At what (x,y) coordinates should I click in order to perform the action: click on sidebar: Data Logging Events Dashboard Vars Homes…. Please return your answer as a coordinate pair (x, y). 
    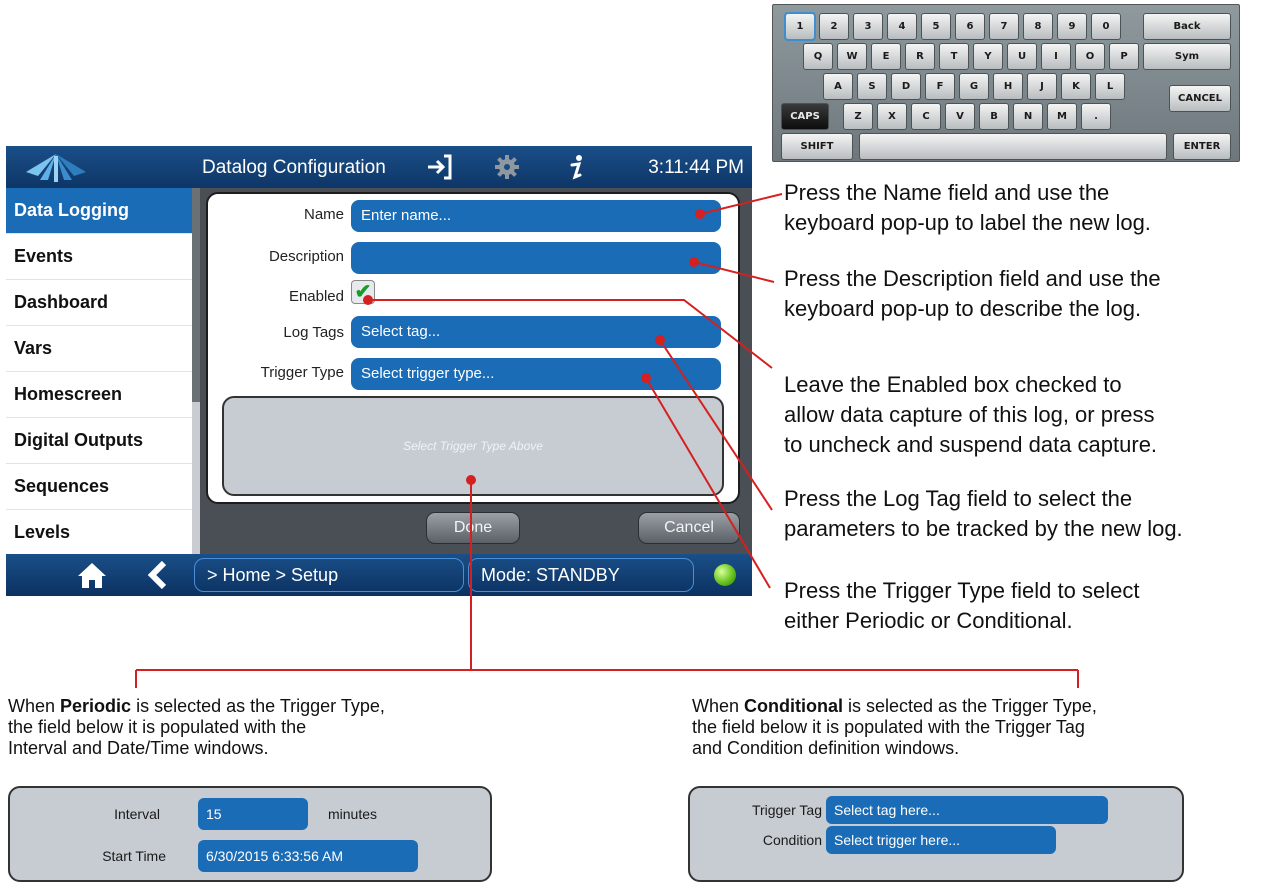
    Looking at the image, I should click on (99, 371).